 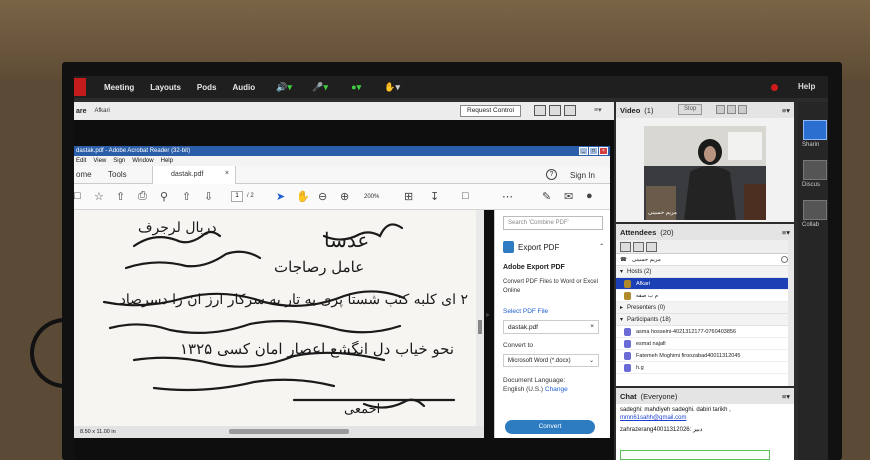 I want to click on fullscreen-icon, so click(x=570, y=110).